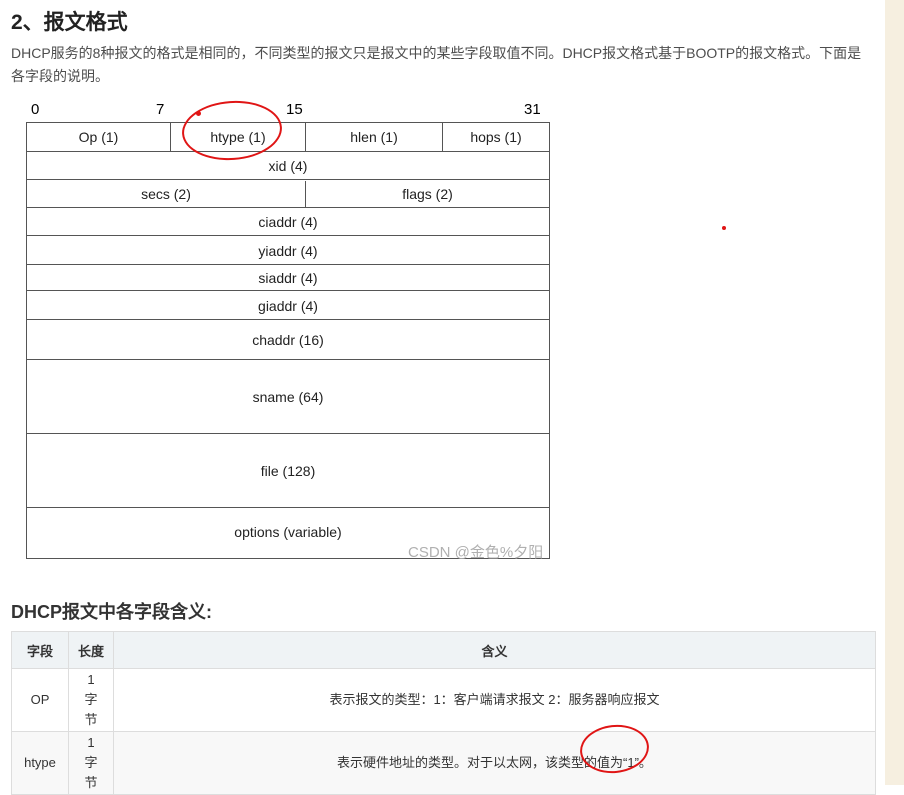 This screenshot has height=795, width=904. I want to click on field-hlen: hlen (1), so click(374, 137).